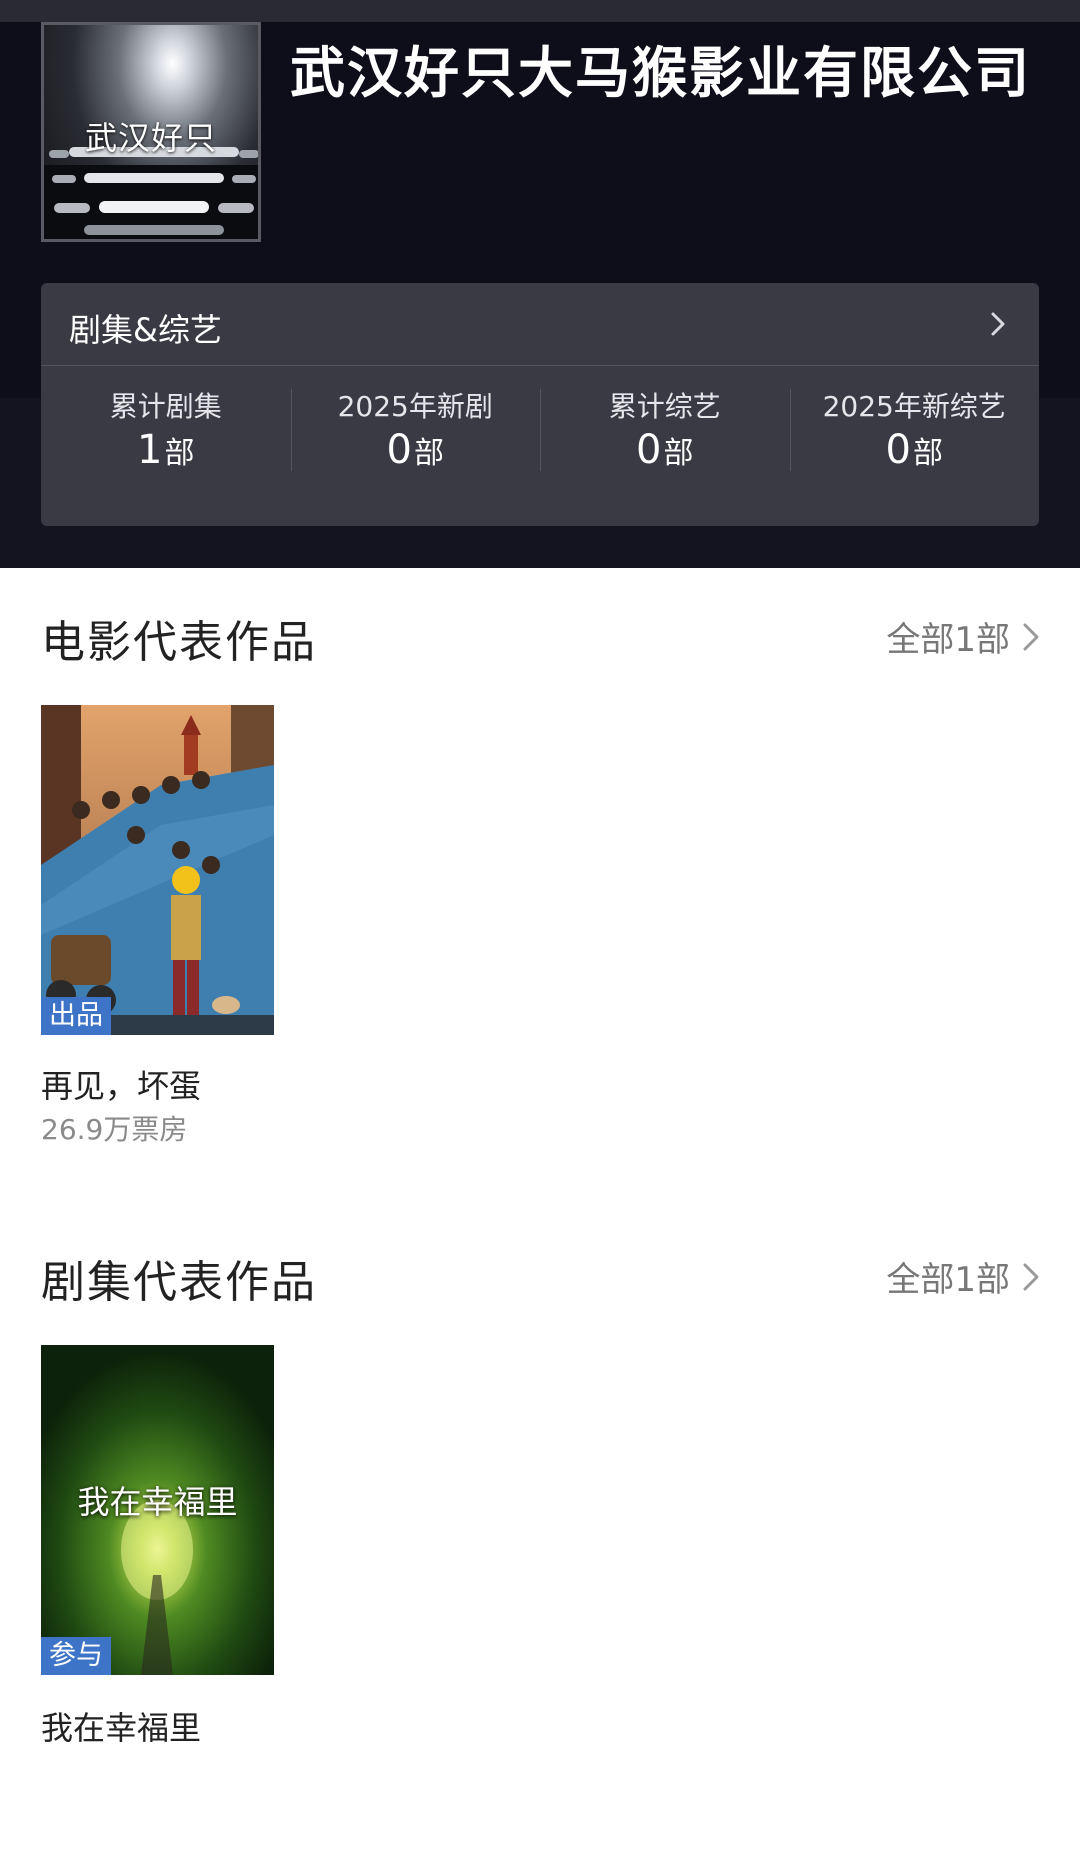 This screenshot has height=1853, width=1080. What do you see at coordinates (114, 1129) in the screenshot?
I see `movie-box-office: 26.9万票房` at bounding box center [114, 1129].